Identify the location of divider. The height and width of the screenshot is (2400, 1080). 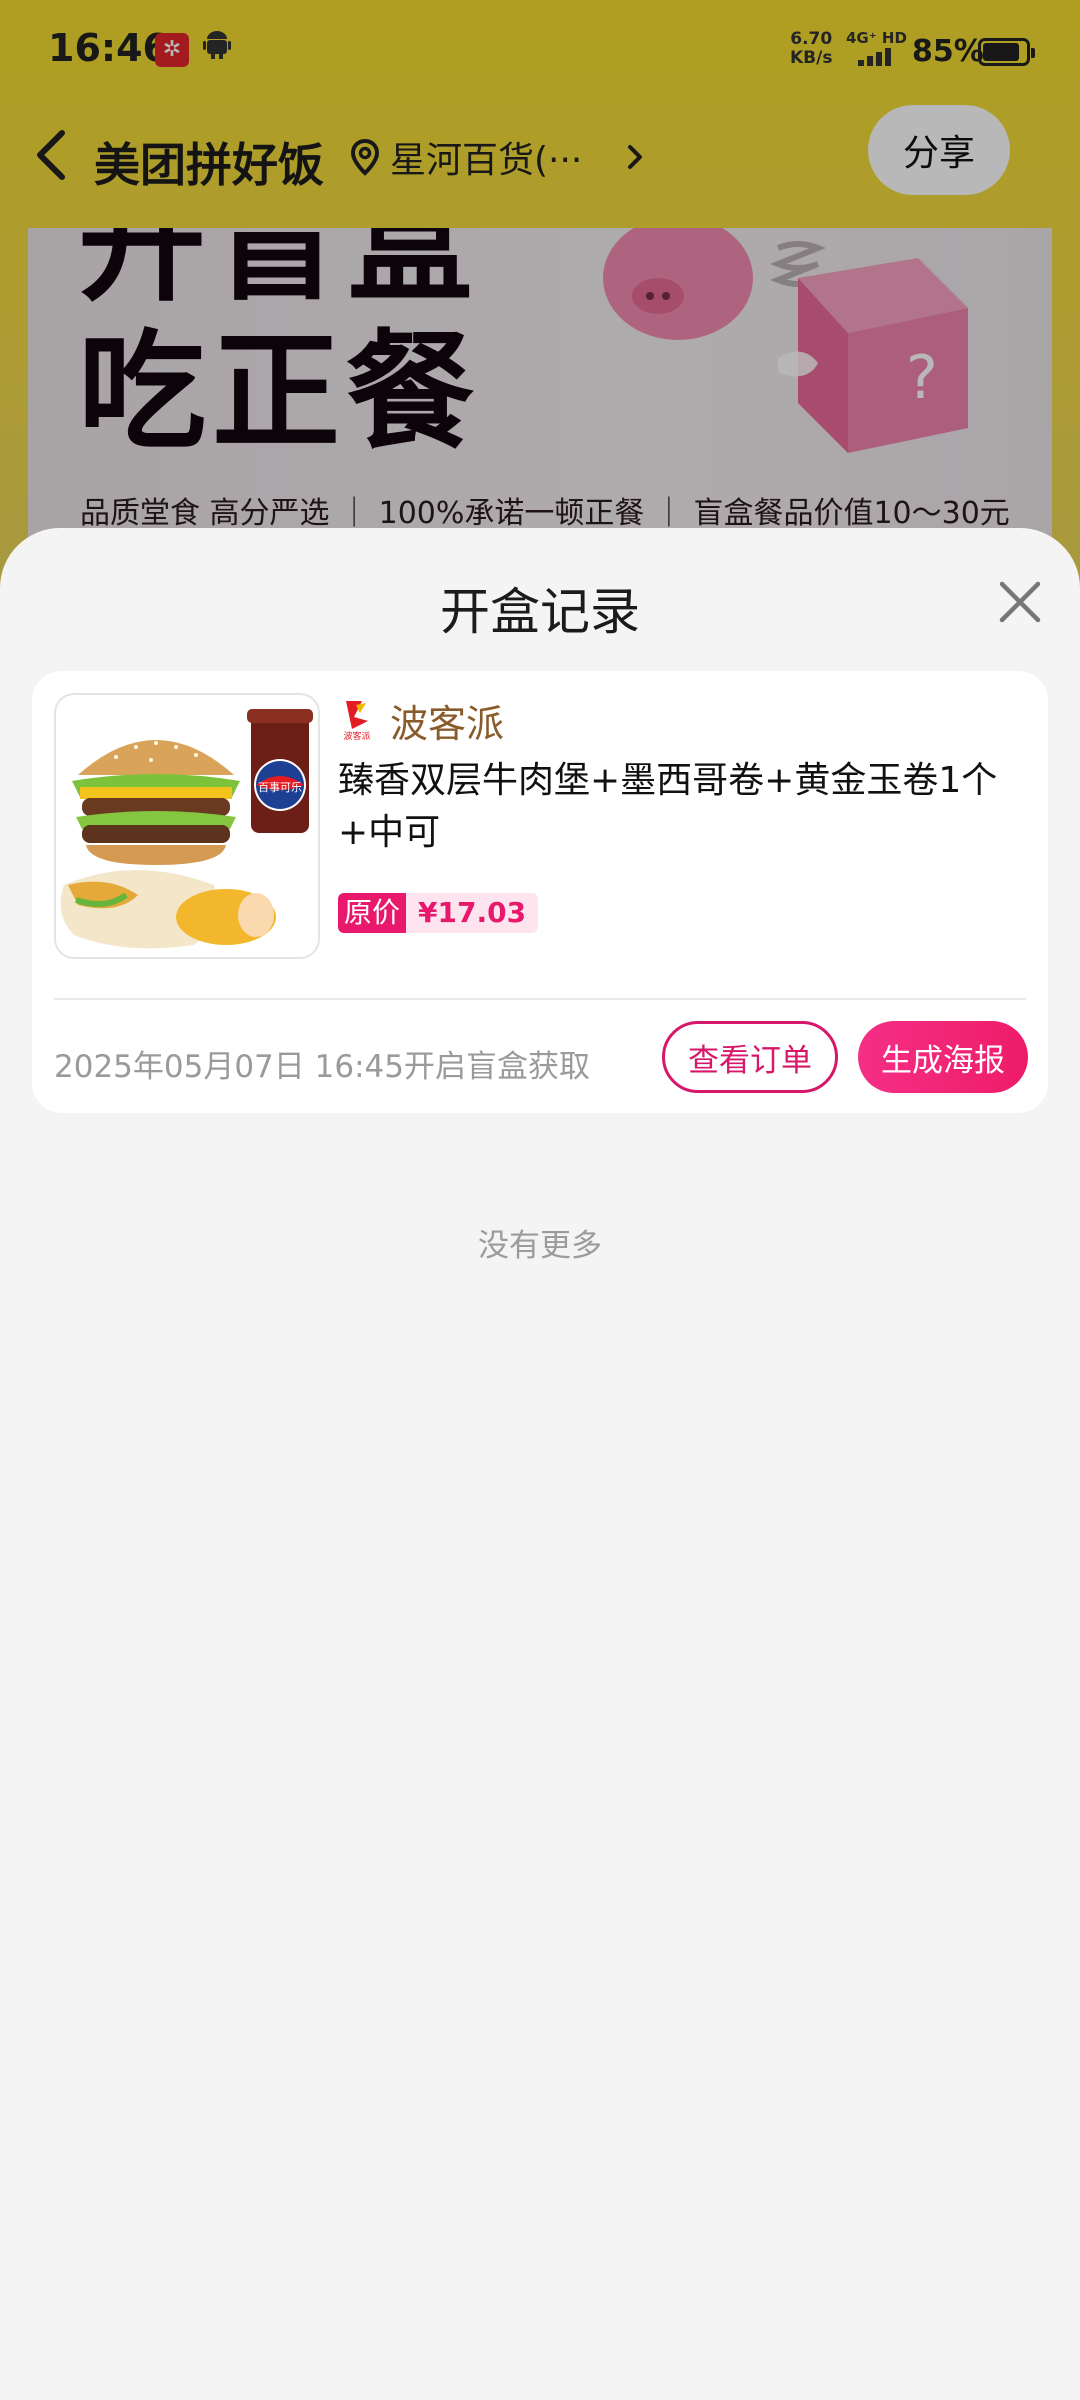
(540, 999).